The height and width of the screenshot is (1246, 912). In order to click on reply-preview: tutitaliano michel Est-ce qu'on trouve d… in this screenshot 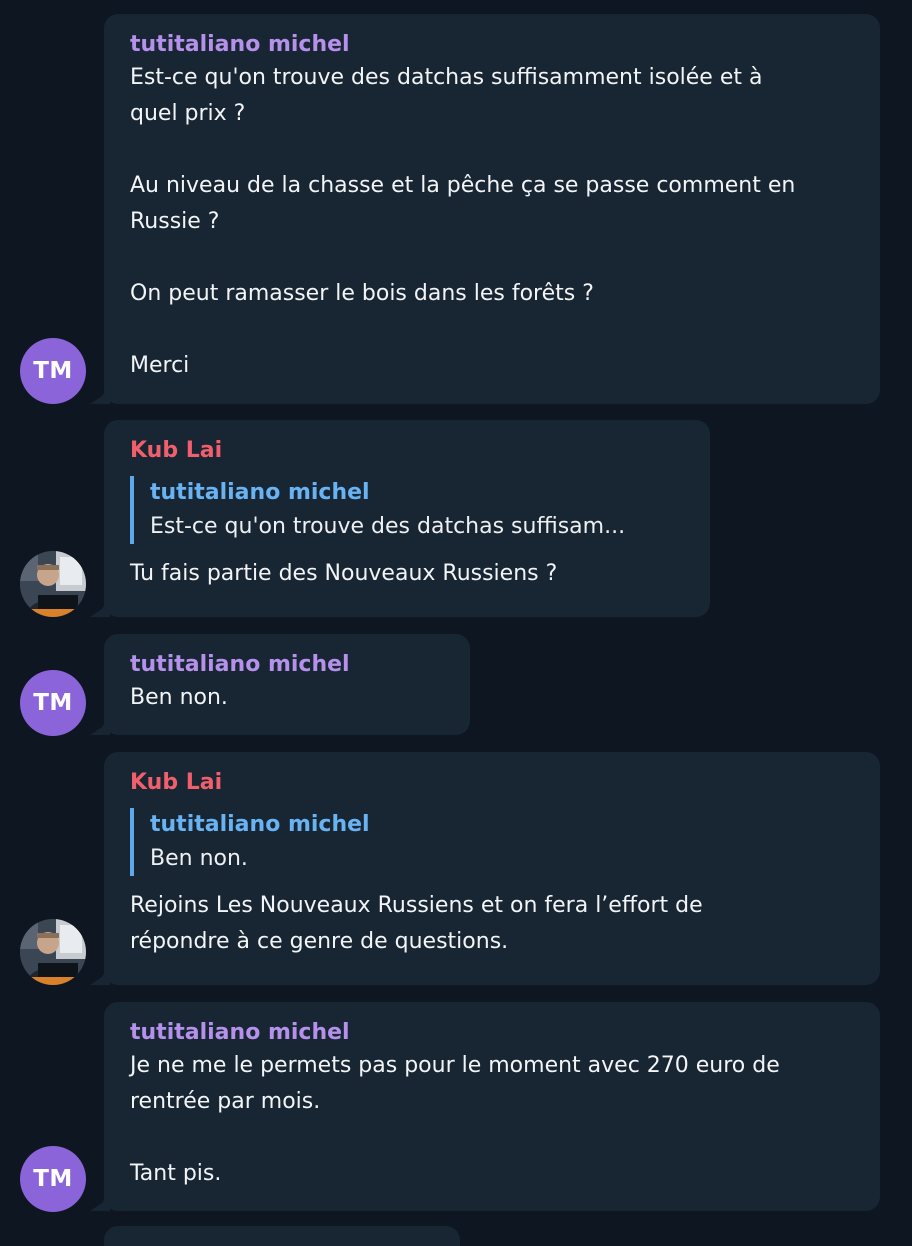, I will do `click(407, 510)`.